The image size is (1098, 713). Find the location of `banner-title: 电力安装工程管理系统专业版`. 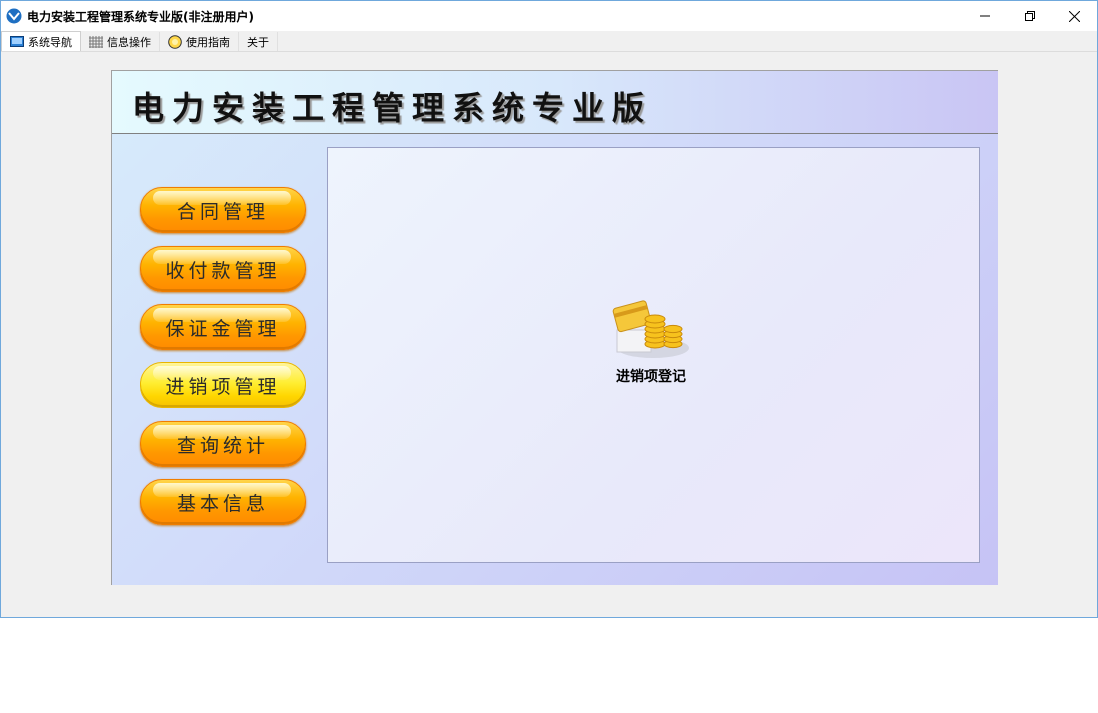

banner-title: 电力安装工程管理系统专业版 is located at coordinates (392, 108).